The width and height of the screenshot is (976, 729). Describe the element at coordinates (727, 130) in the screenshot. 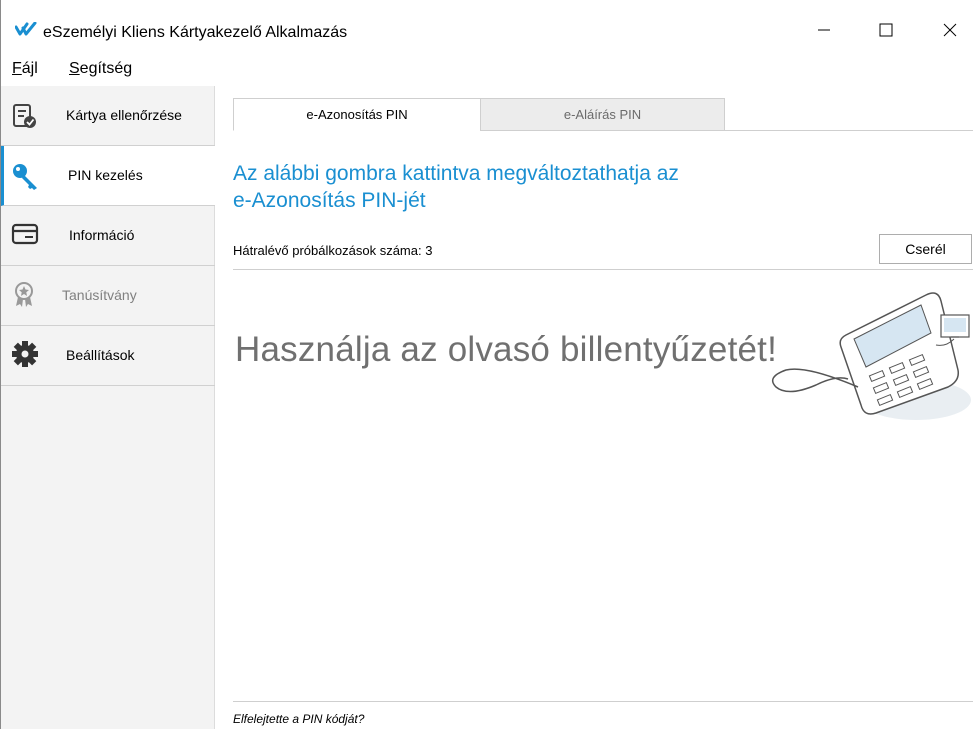

I see `tab-divider` at that location.